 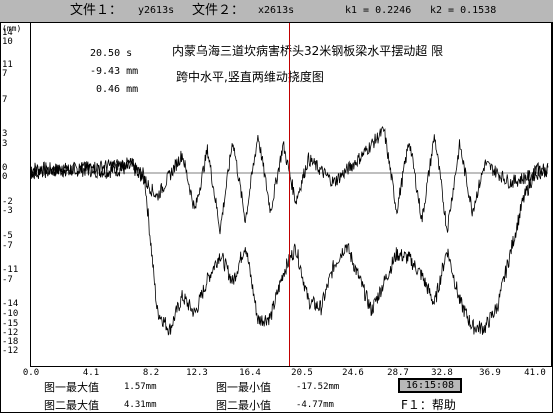 What do you see at coordinates (428, 404) in the screenshot?
I see `help-hint: F１：帮助` at bounding box center [428, 404].